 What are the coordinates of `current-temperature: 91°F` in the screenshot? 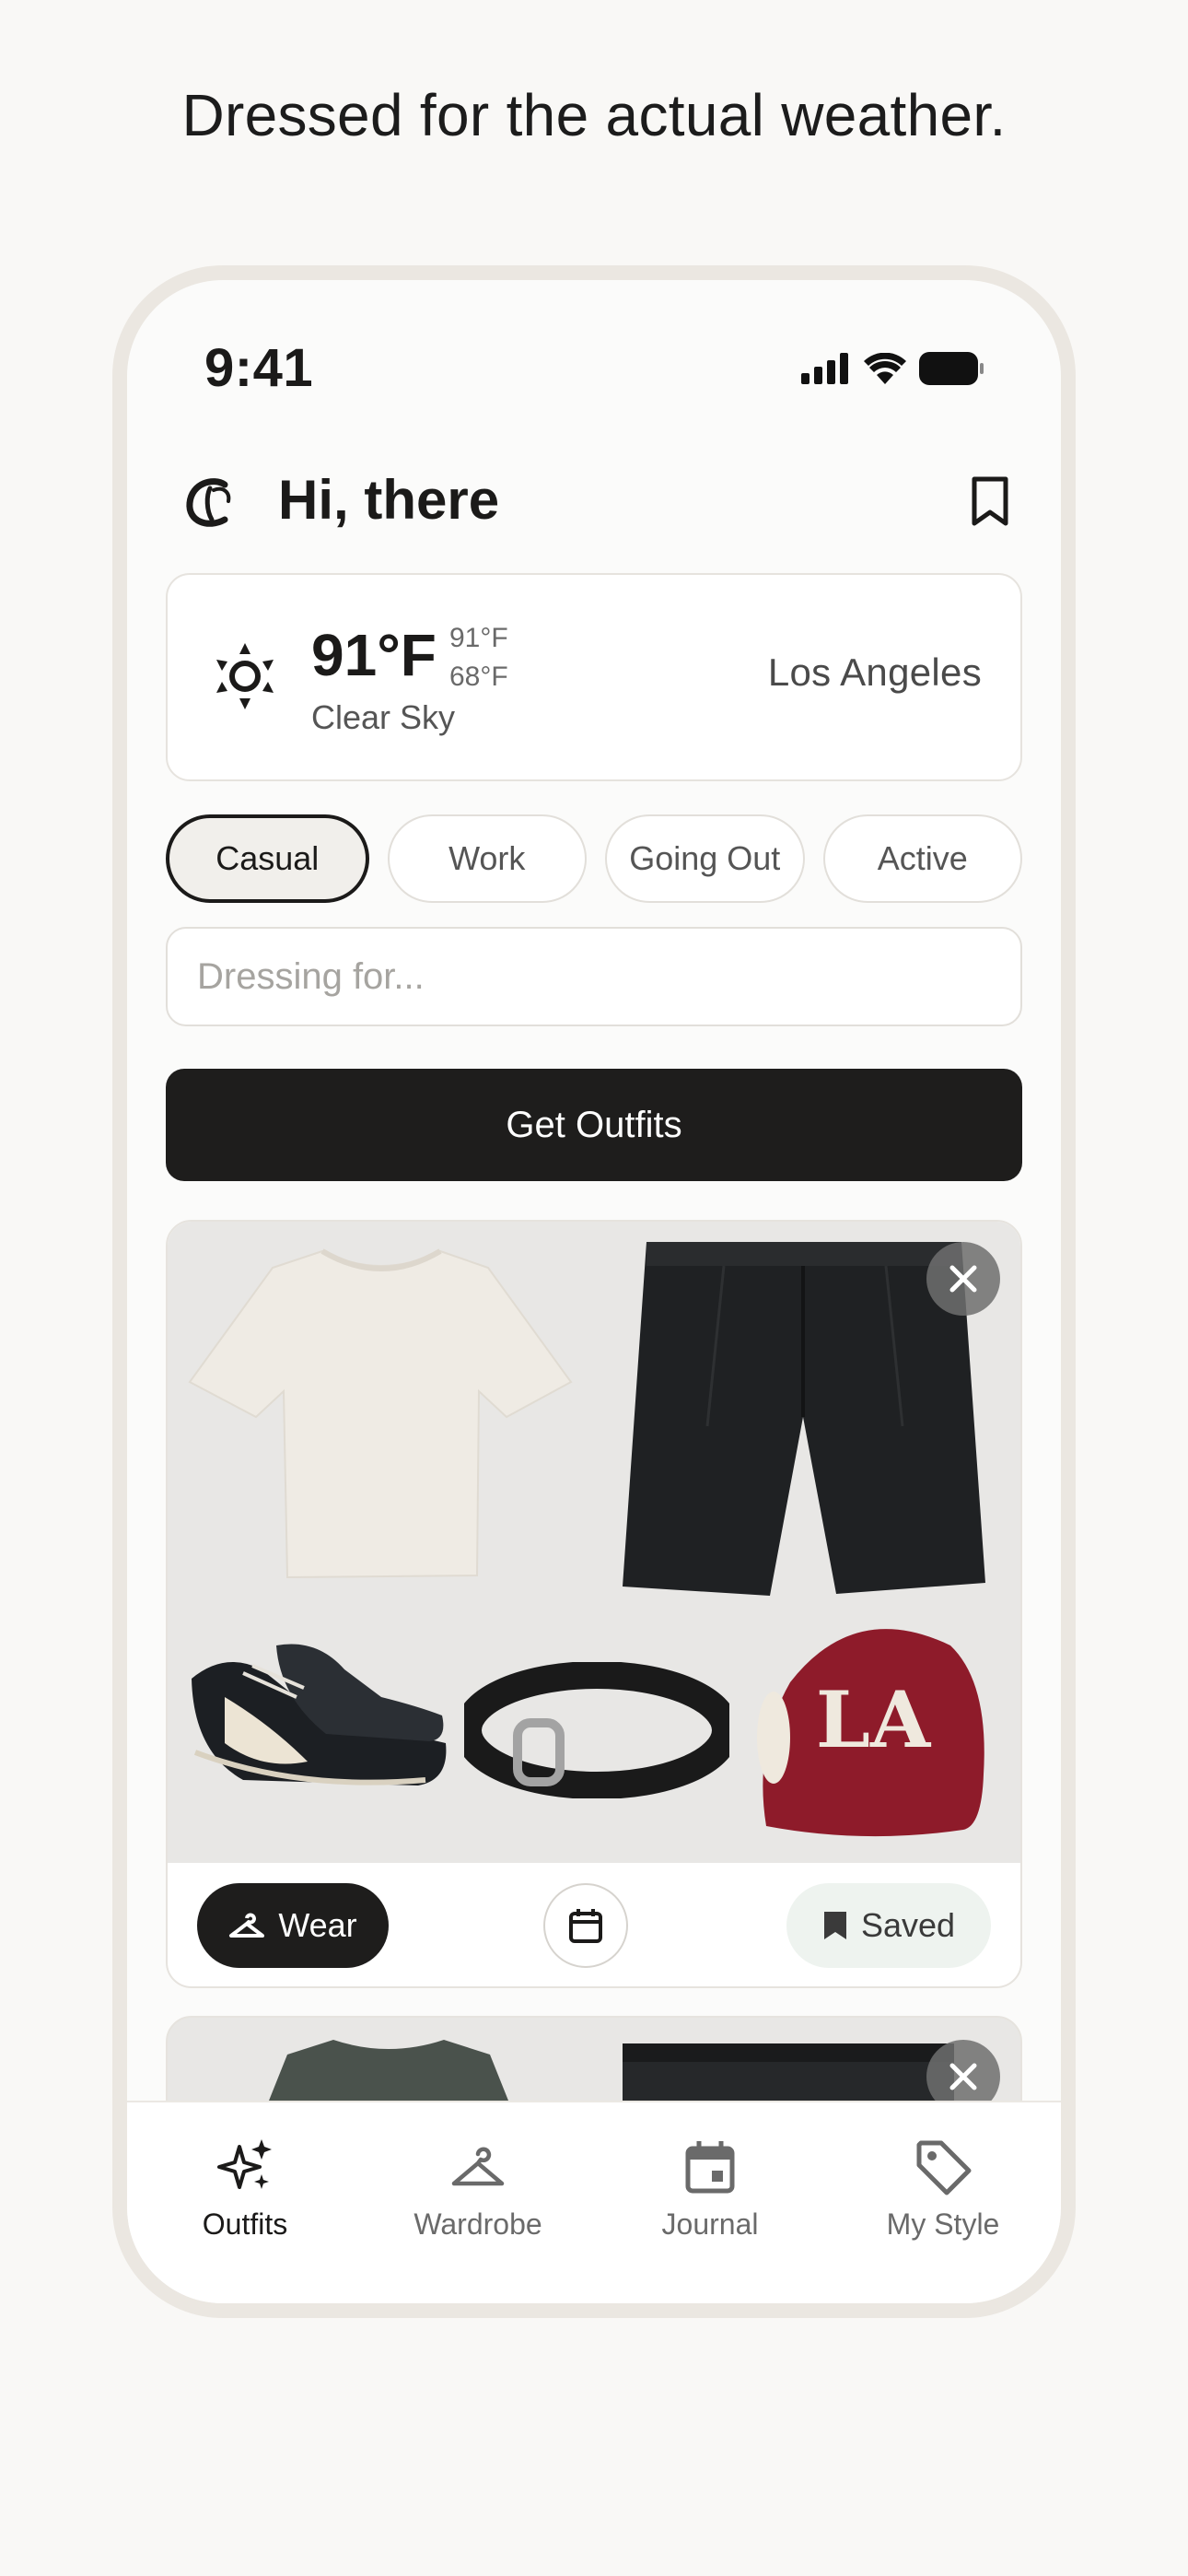 It's located at (374, 655).